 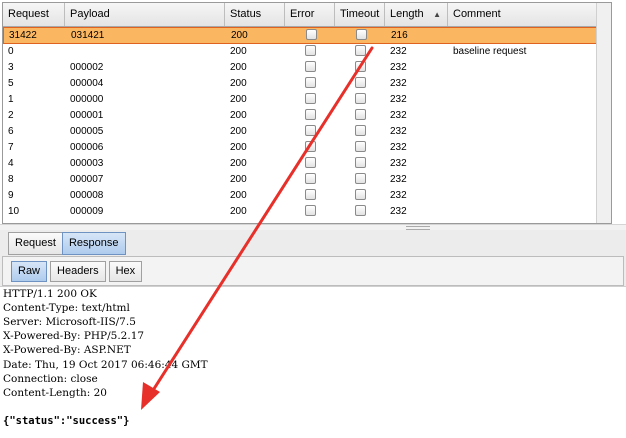 I want to click on response-header-line: Content-Type: text/html, so click(x=66, y=308).